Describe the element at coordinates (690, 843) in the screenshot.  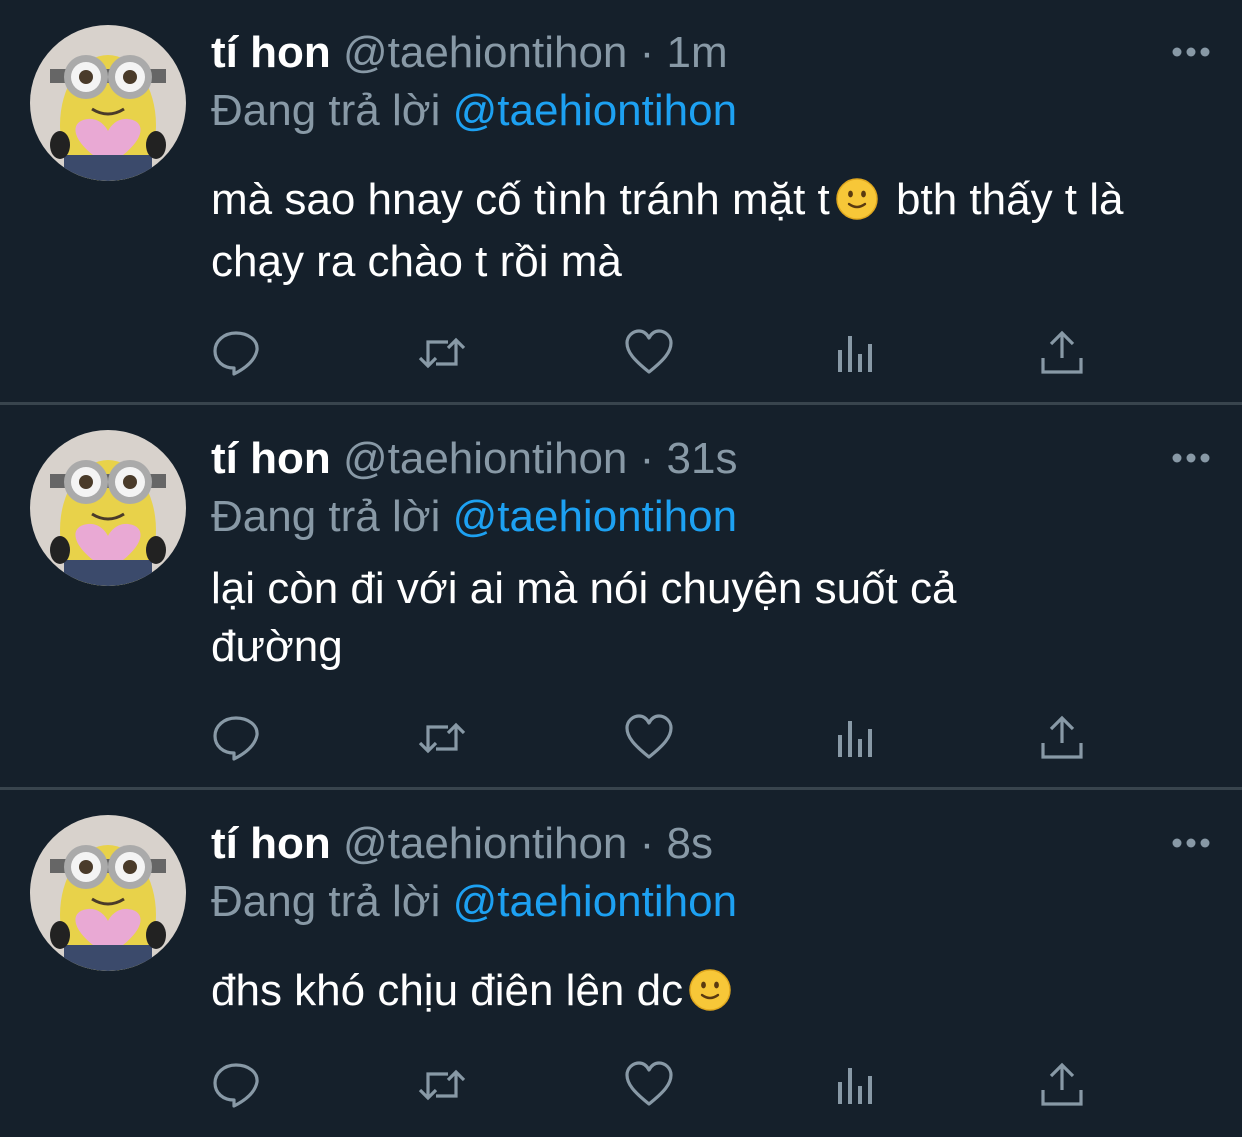
I see `timestamp: 8s` at that location.